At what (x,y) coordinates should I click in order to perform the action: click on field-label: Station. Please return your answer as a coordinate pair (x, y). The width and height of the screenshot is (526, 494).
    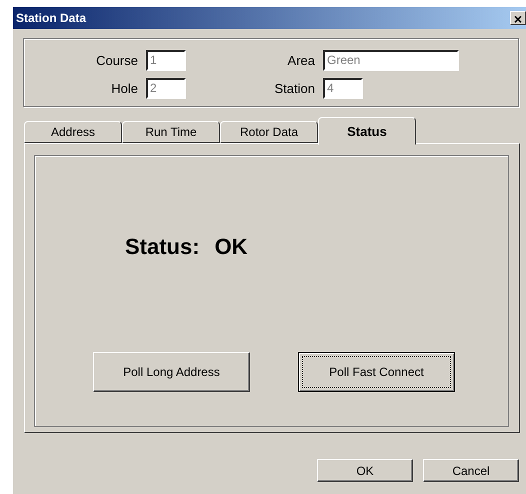
    Looking at the image, I should click on (294, 88).